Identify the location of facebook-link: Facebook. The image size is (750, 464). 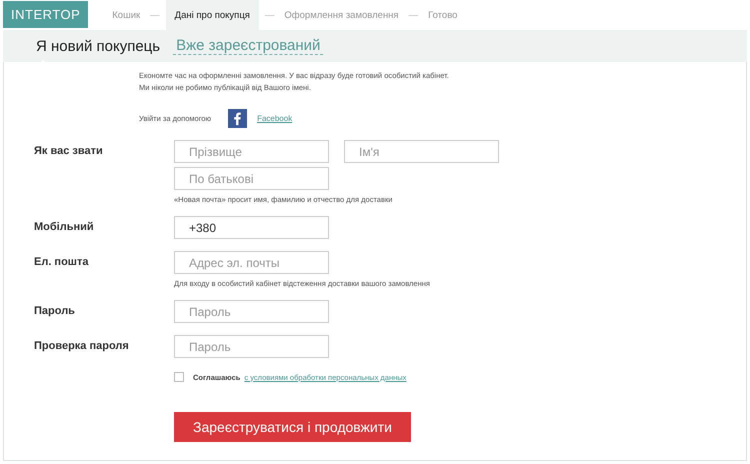
(274, 118).